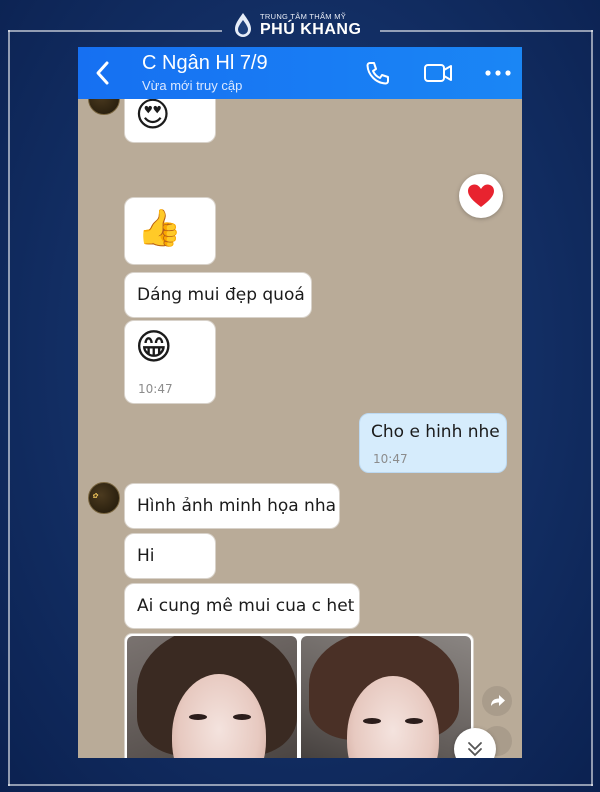 The width and height of the screenshot is (600, 792). Describe the element at coordinates (303, 16) in the screenshot. I see `brand-tagline: TRUNG TÂM THẨM MỸ` at that location.